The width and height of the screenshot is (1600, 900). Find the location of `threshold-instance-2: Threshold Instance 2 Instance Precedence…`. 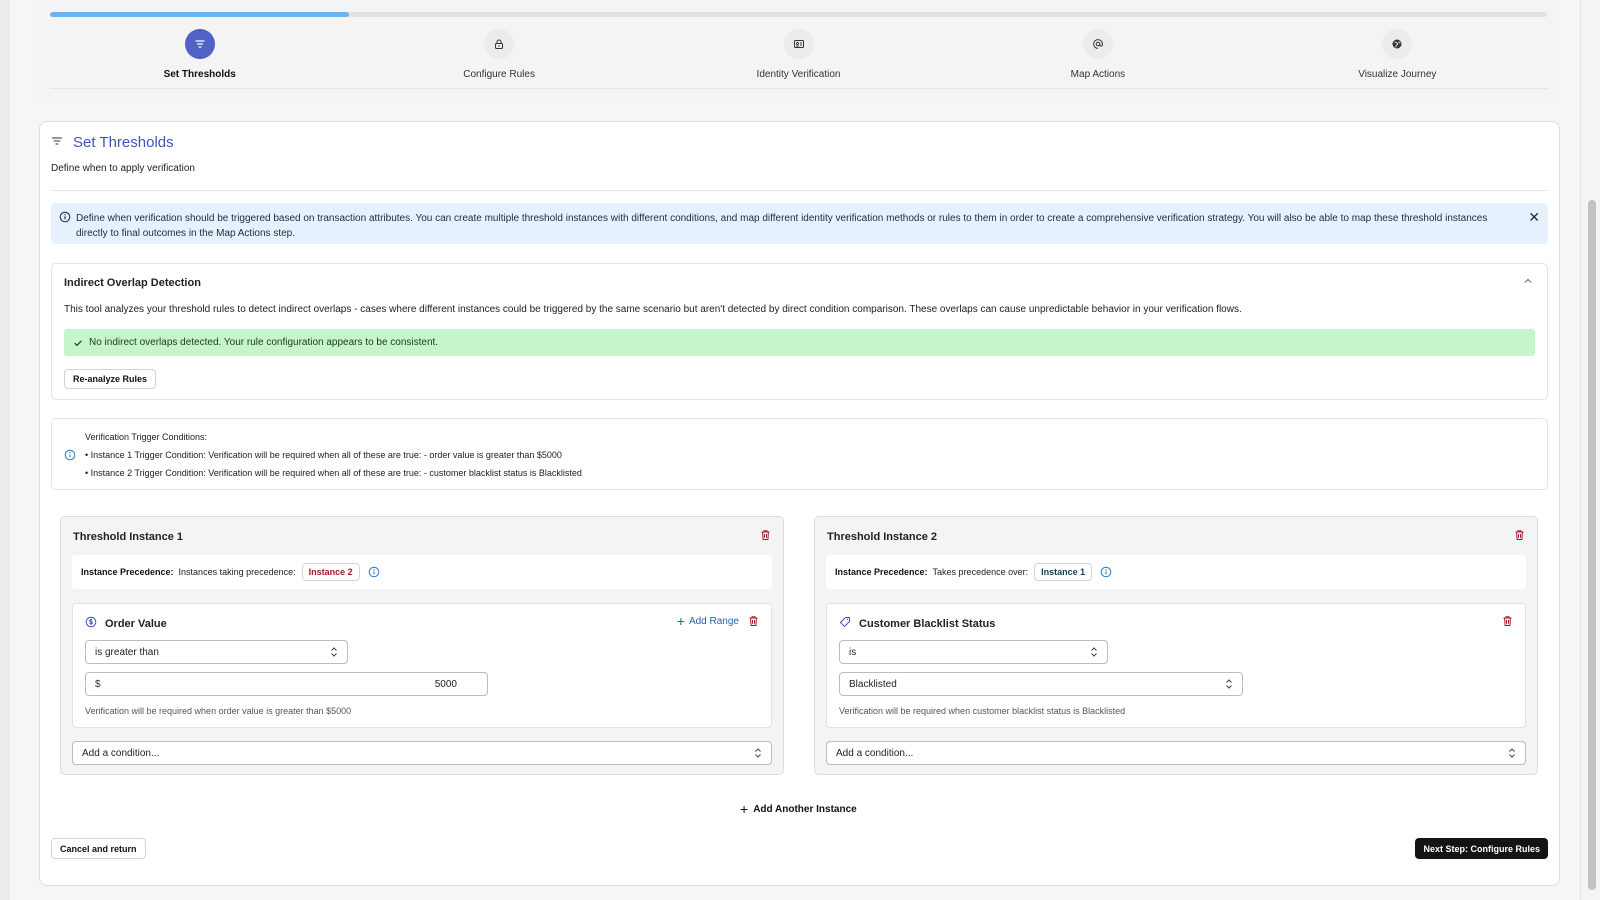

threshold-instance-2: Threshold Instance 2 Instance Precedence… is located at coordinates (1176, 645).